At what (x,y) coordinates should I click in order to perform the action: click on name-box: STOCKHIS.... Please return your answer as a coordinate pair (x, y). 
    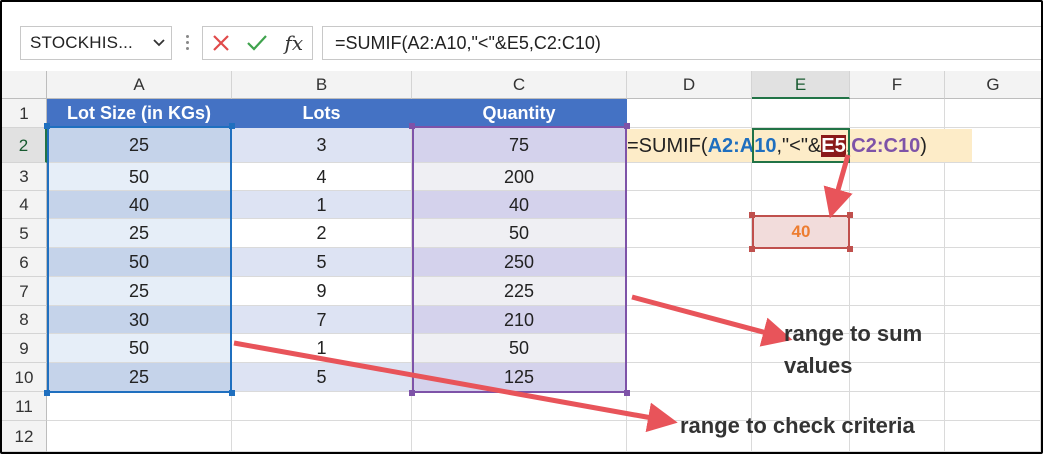
    Looking at the image, I should click on (96, 43).